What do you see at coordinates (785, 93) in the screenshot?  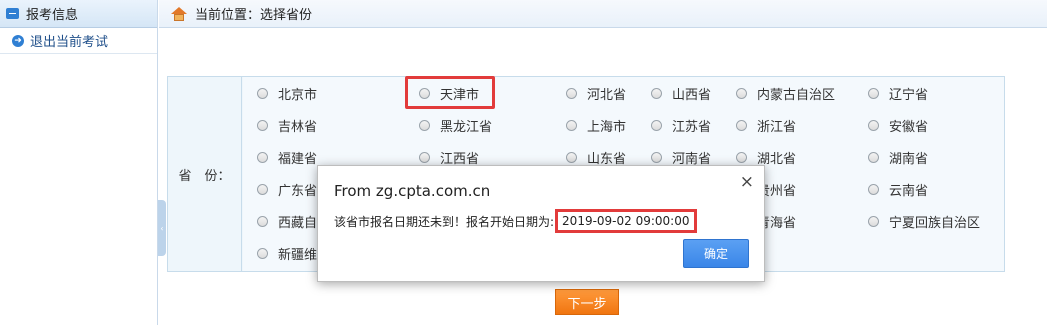 I see `province-option: 内蒙古自治区` at bounding box center [785, 93].